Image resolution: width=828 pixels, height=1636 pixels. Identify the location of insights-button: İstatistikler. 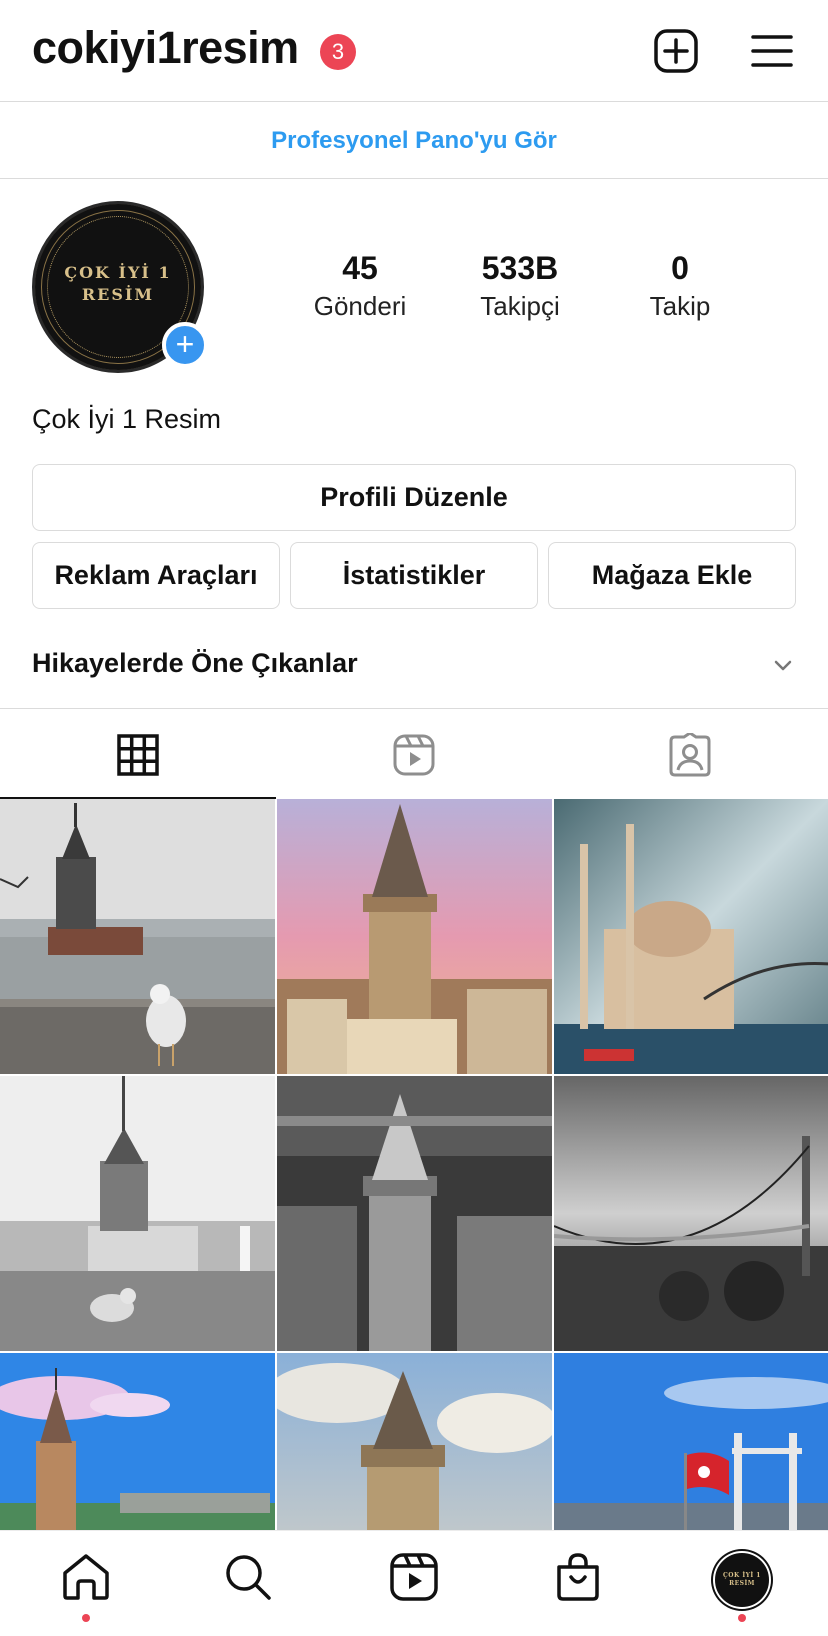
(414, 575).